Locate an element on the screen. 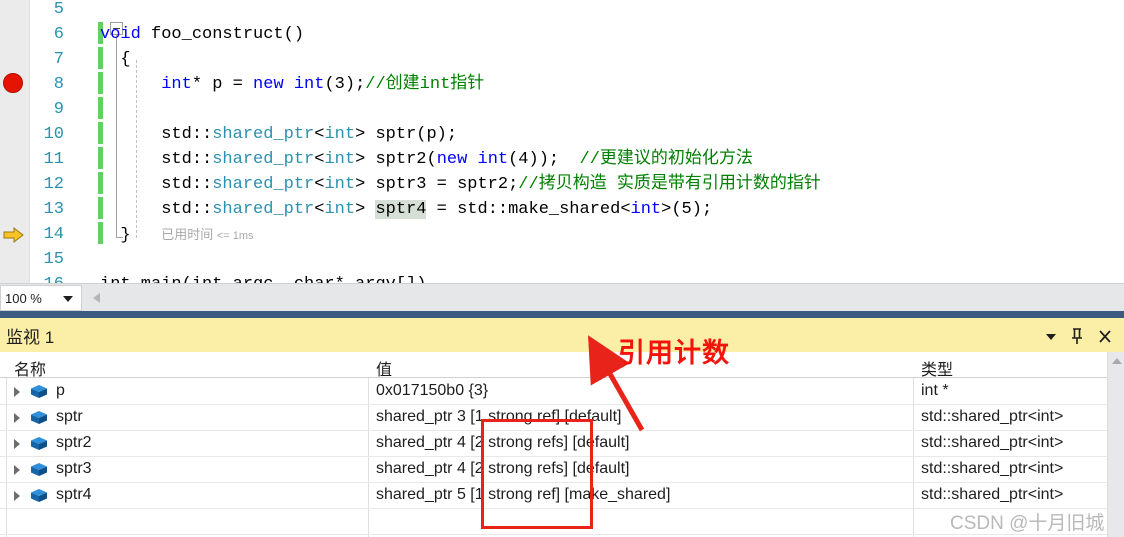 The height and width of the screenshot is (537, 1124). code-line: int main(int argc, char* argv[]) is located at coordinates (263, 277).